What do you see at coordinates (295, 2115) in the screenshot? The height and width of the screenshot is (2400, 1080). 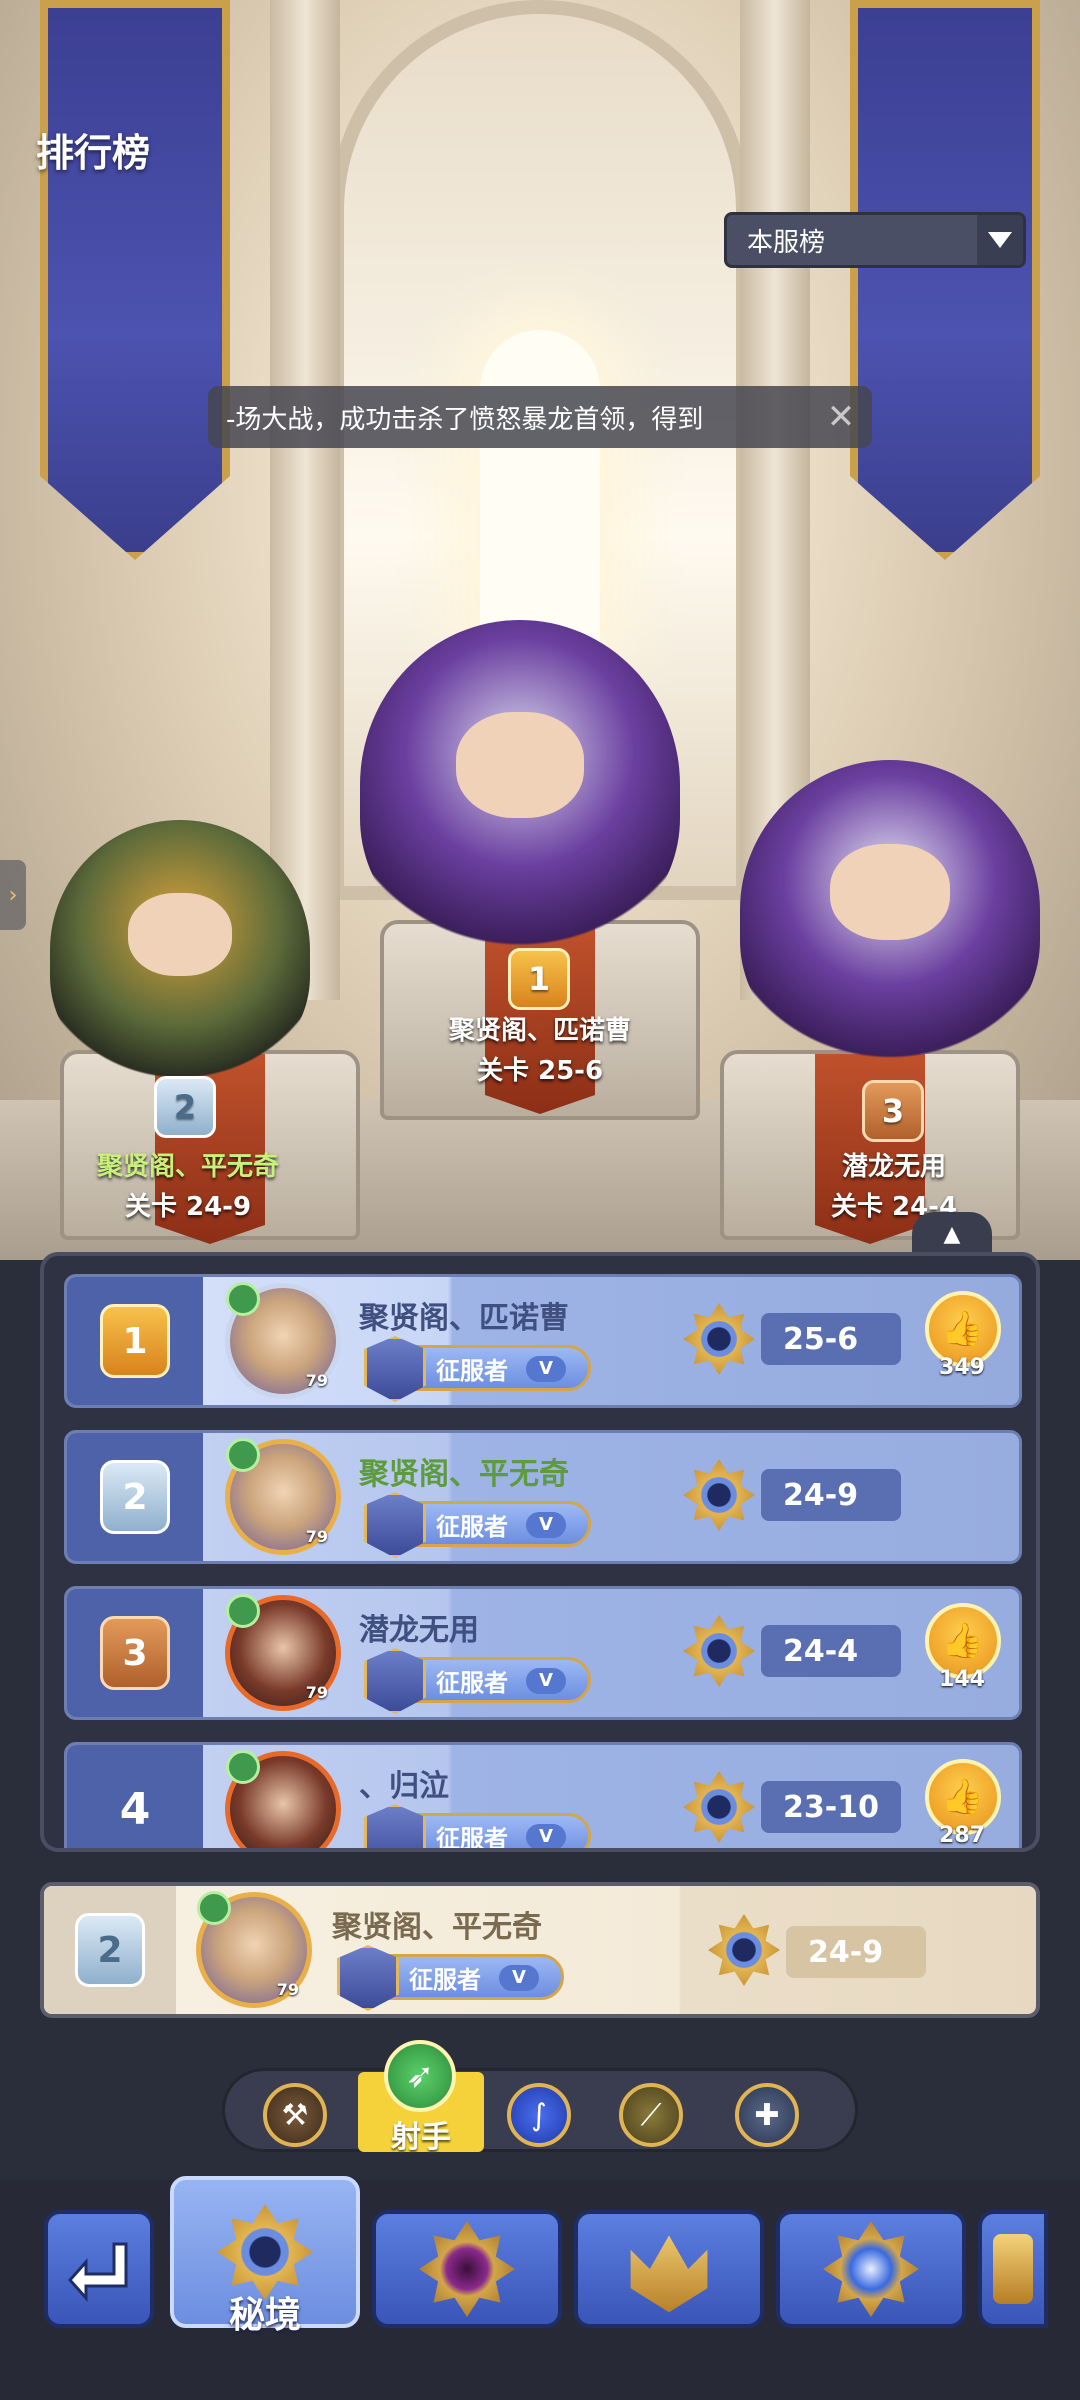 I see `class-warrior-axe-icon: ⚒` at bounding box center [295, 2115].